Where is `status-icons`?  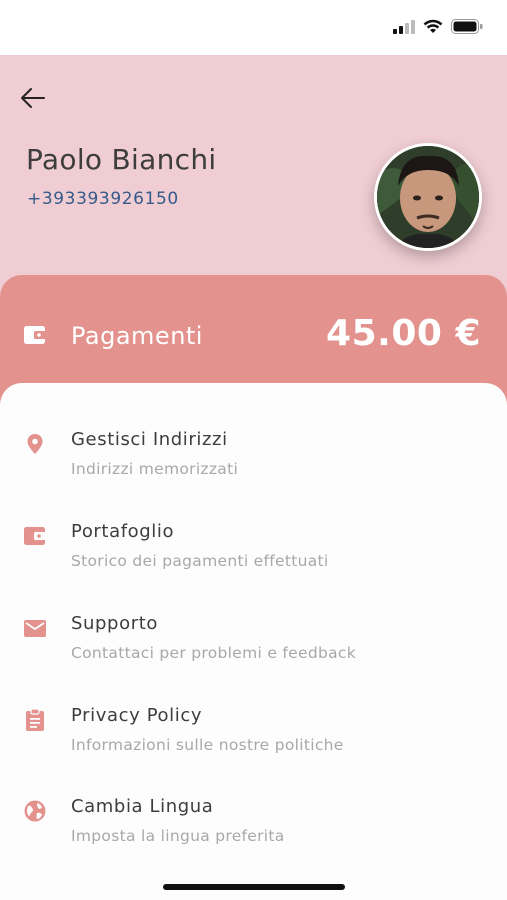 status-icons is located at coordinates (438, 26).